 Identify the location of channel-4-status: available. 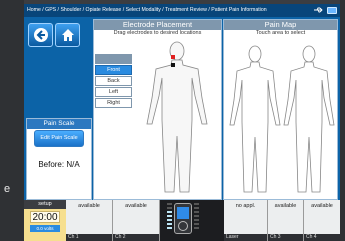
(322, 206).